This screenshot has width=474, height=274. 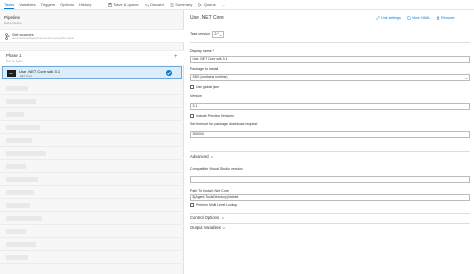 What do you see at coordinates (216, 169) in the screenshot?
I see `compatible-vs-label: Compatible Visual Studio version` at bounding box center [216, 169].